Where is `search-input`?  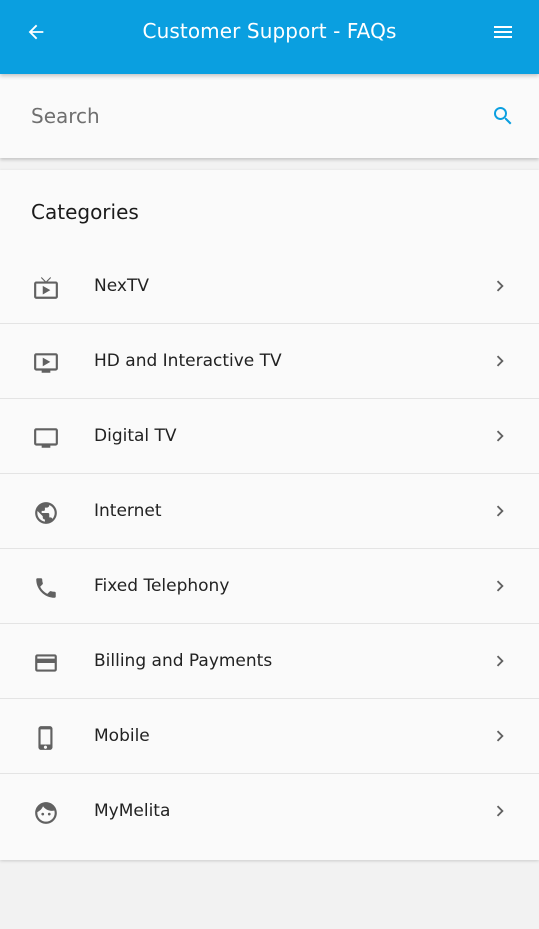
search-input is located at coordinates (246, 116).